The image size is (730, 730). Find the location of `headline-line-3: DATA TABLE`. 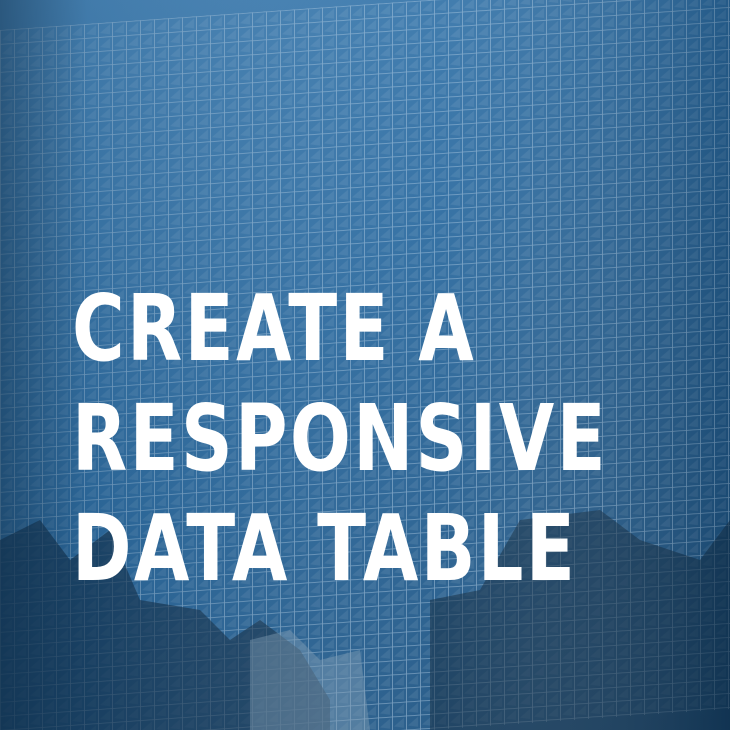

headline-line-3: DATA TABLE is located at coordinates (325, 548).